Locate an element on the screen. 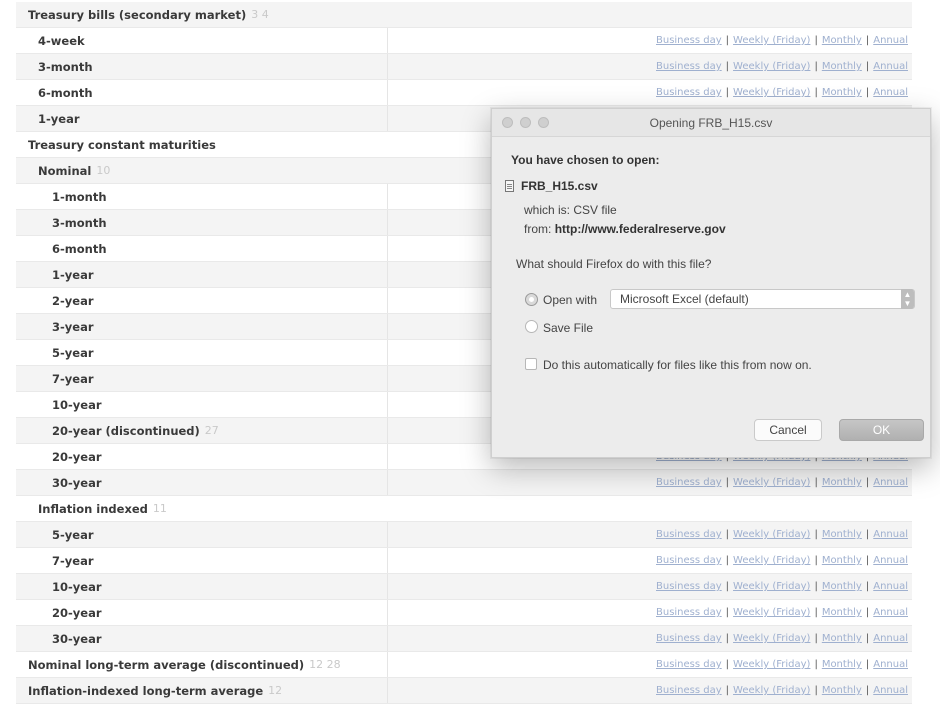 The width and height of the screenshot is (940, 704). row-label: 2-year is located at coordinates (73, 300).